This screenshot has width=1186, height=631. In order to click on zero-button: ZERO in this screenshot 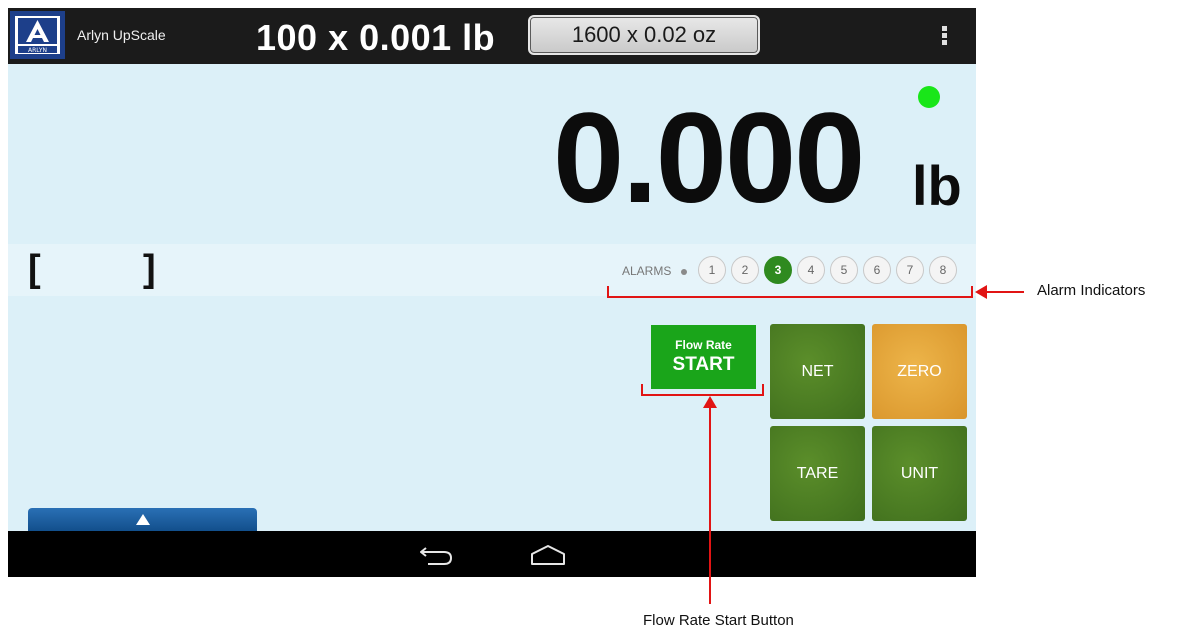, I will do `click(919, 371)`.